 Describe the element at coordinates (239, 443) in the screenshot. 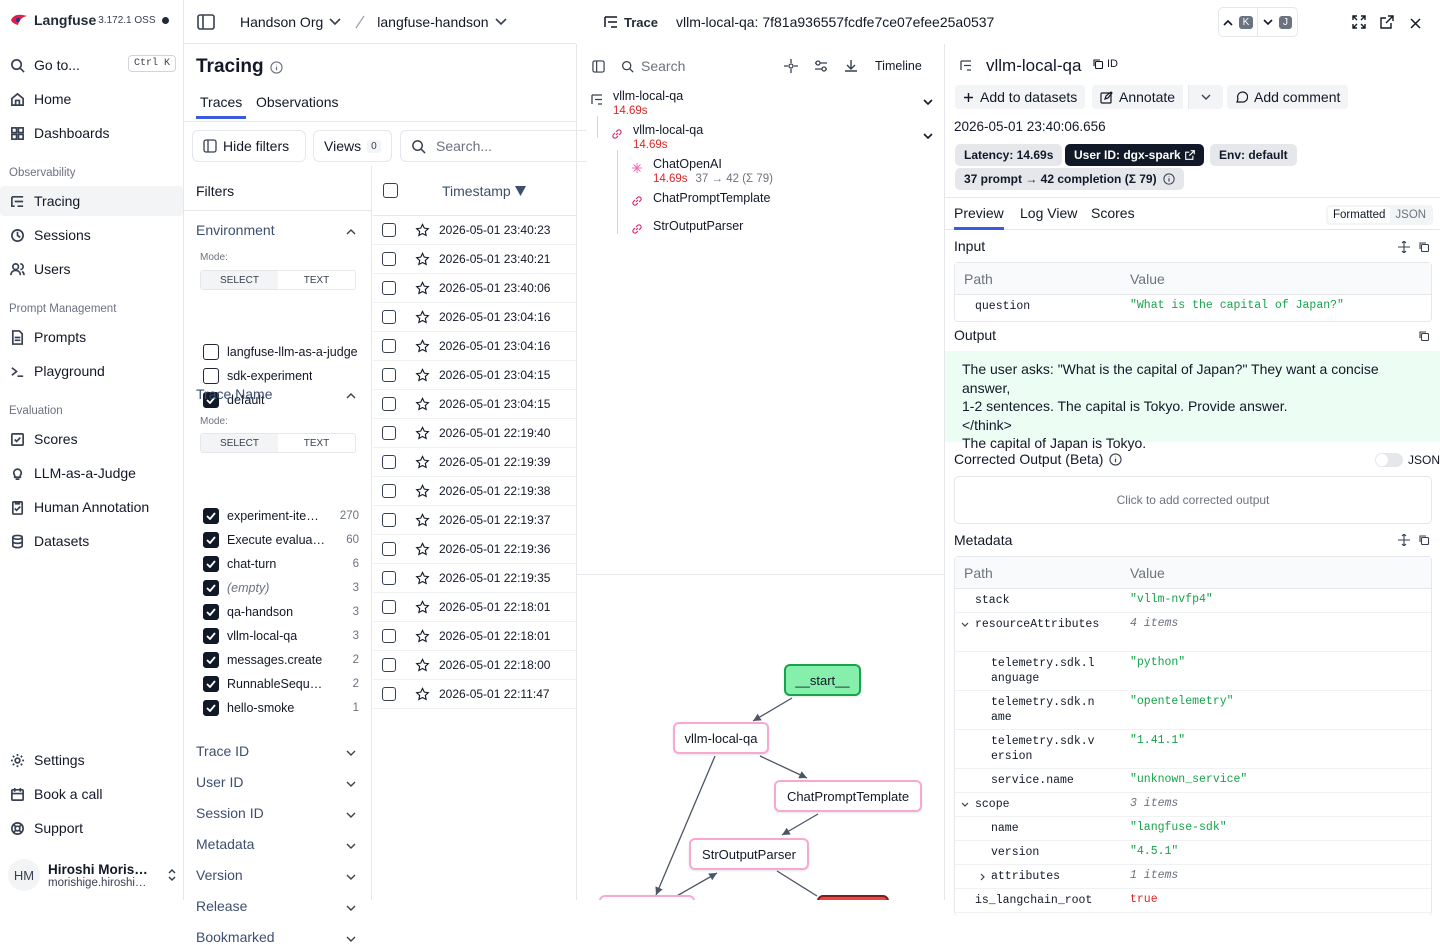

I see `mode-select: SELECT` at that location.